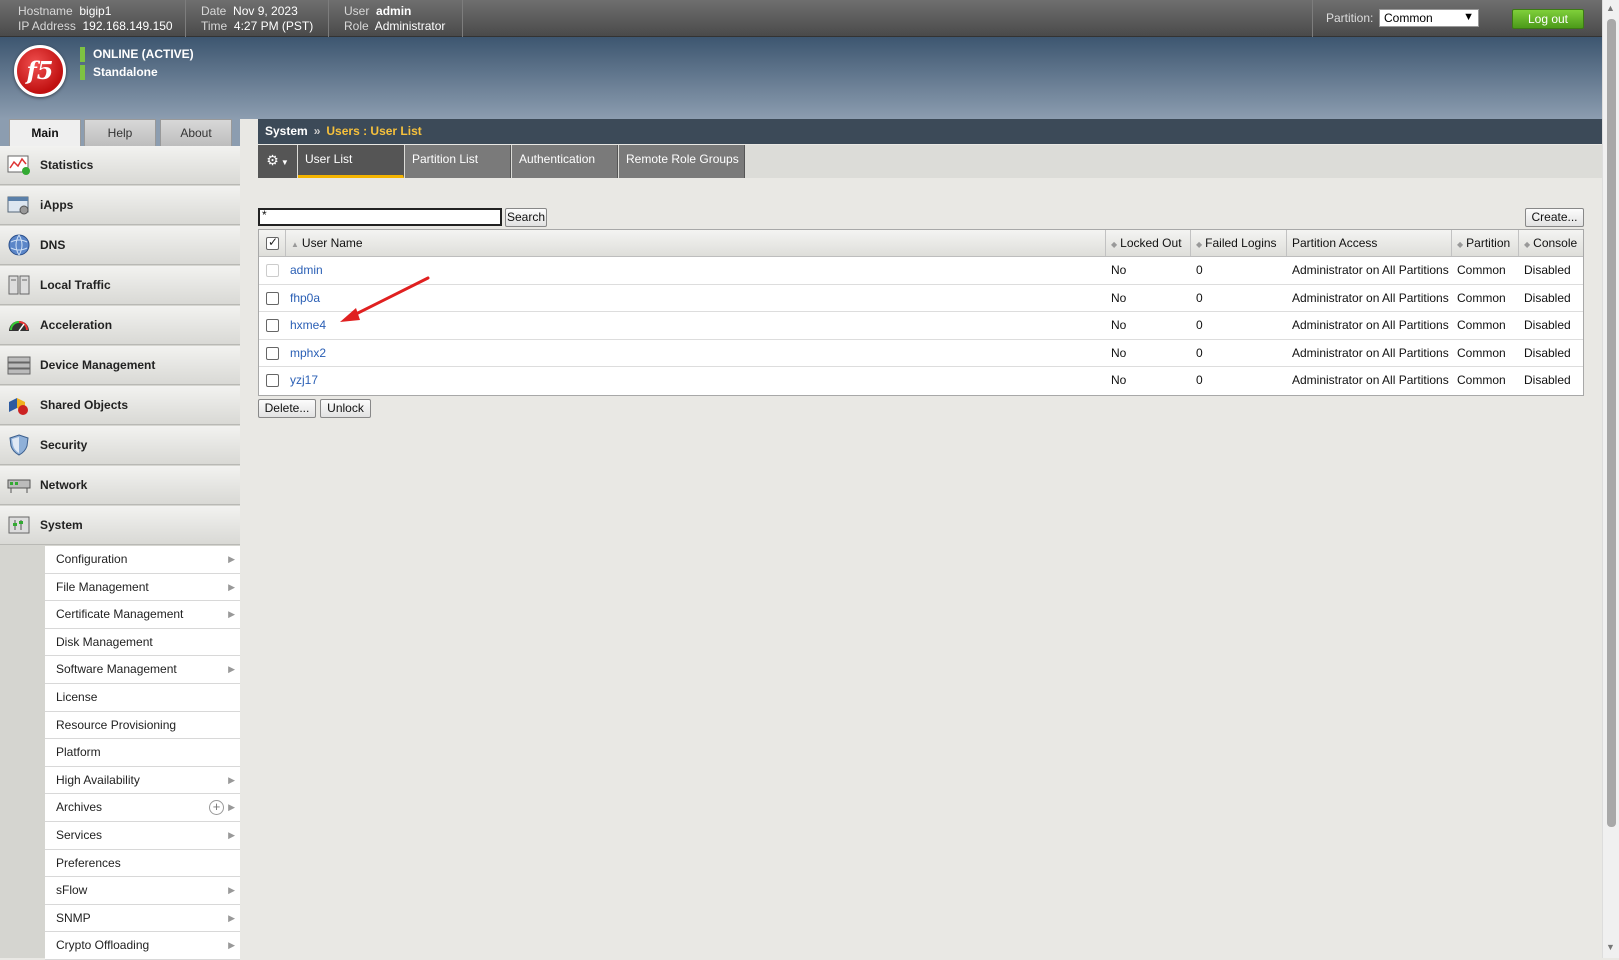  I want to click on sidebar-item-shared-objects: Shared Objects, so click(120, 405).